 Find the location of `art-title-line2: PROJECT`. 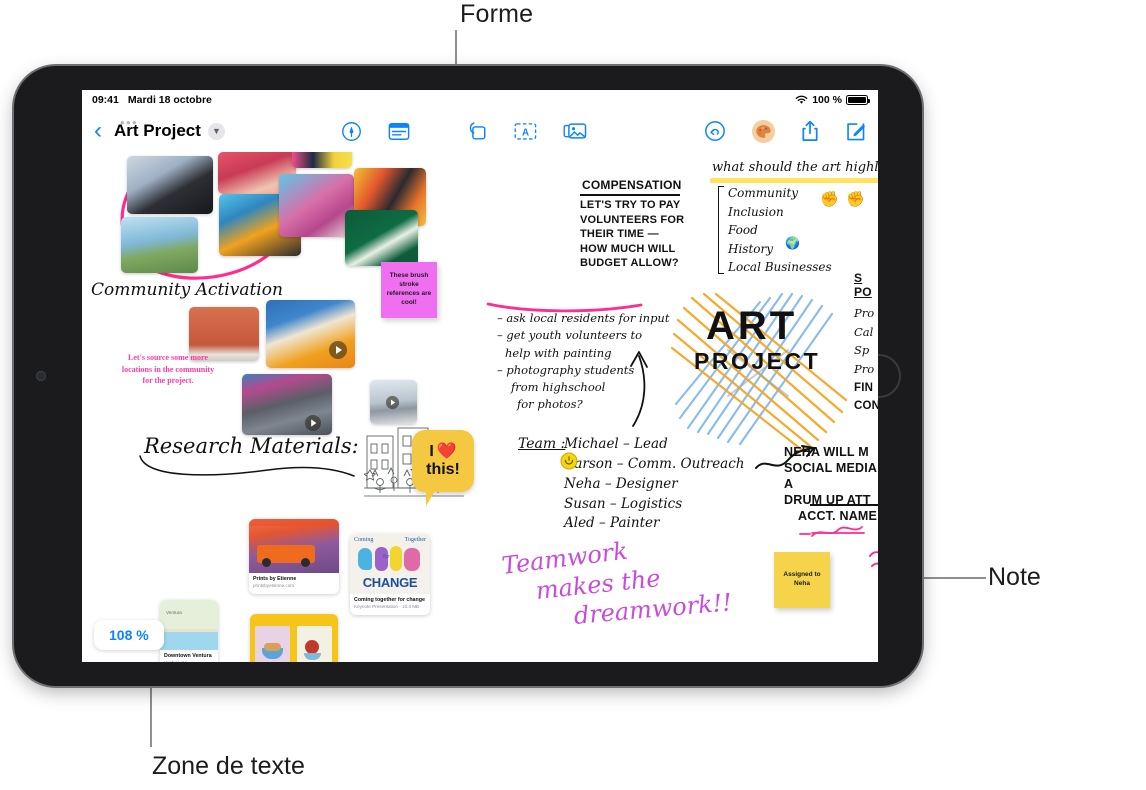

art-title-line2: PROJECT is located at coordinates (757, 361).